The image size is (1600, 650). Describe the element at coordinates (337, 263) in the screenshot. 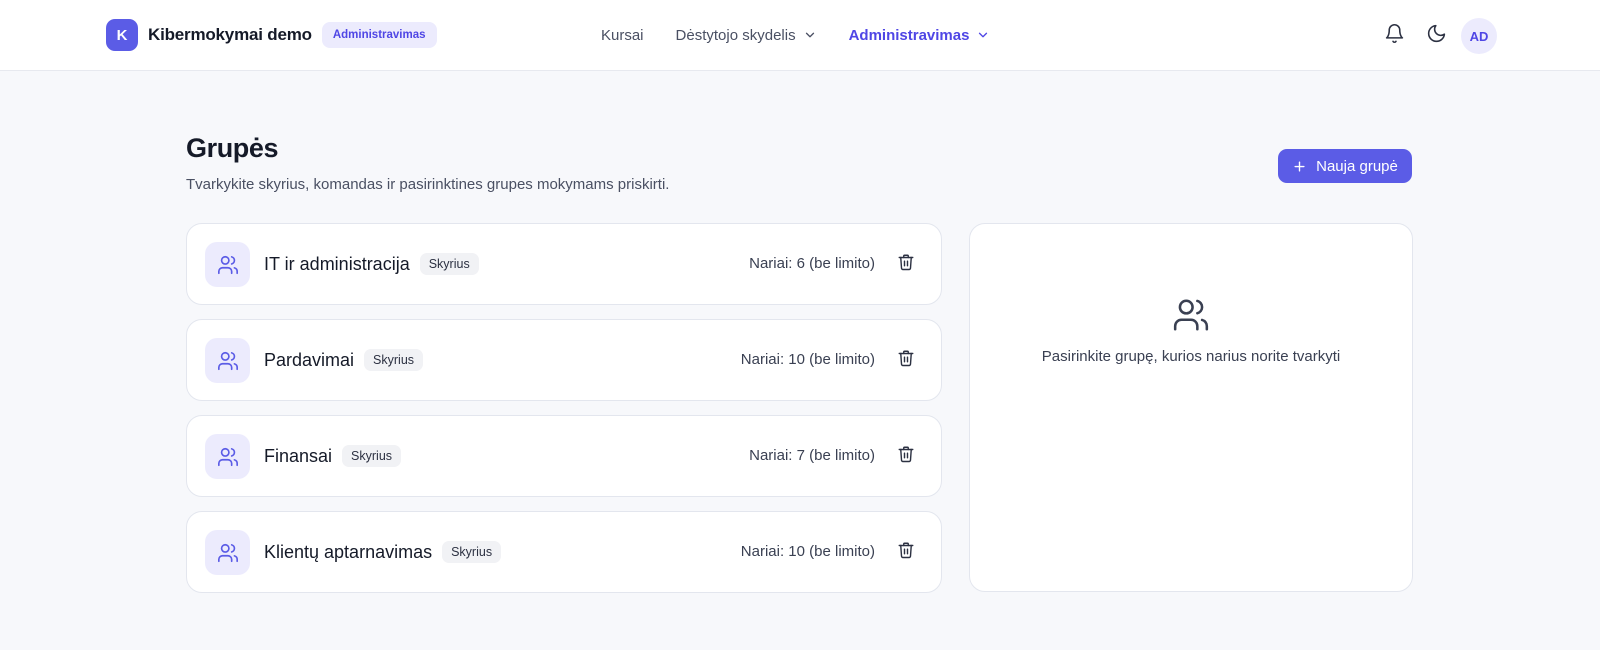

I see `group-name: IT ir administracija` at that location.